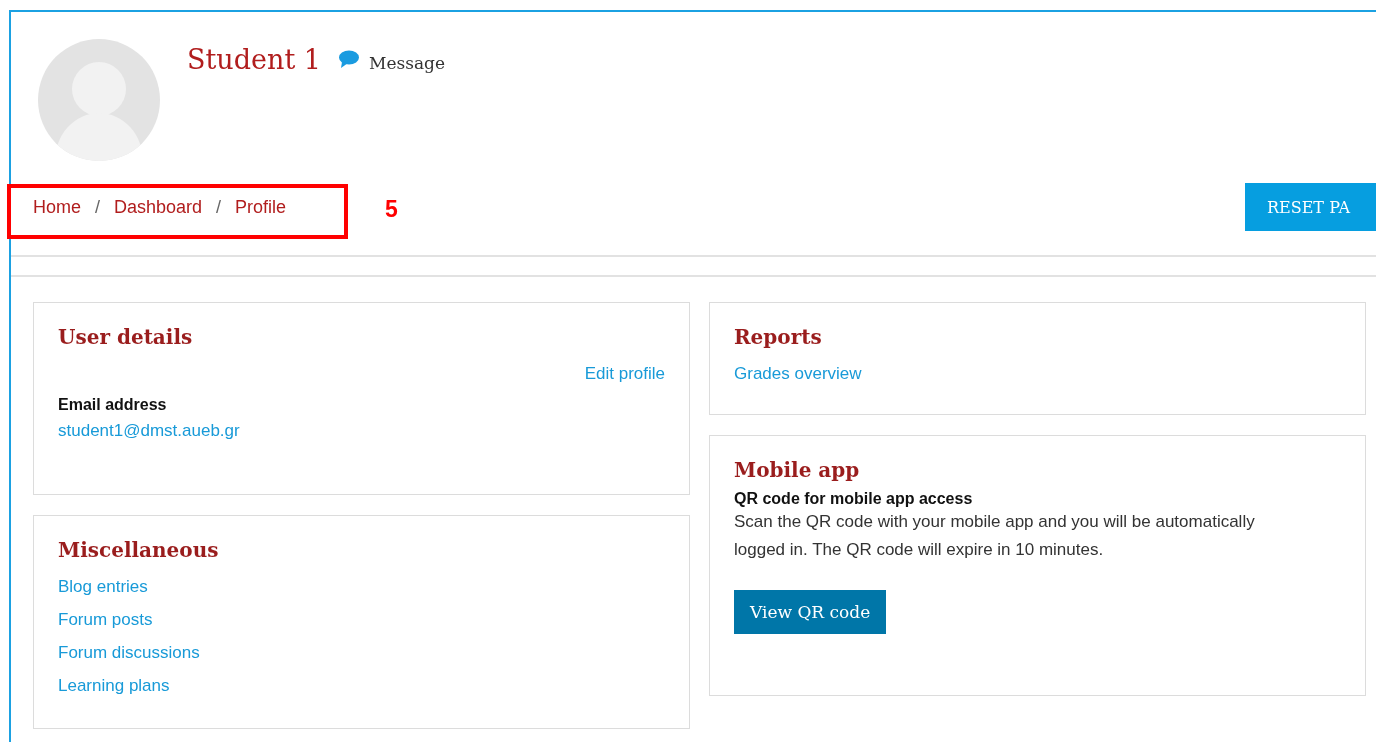  I want to click on breadcrumb-link: Dashboard, so click(158, 207).